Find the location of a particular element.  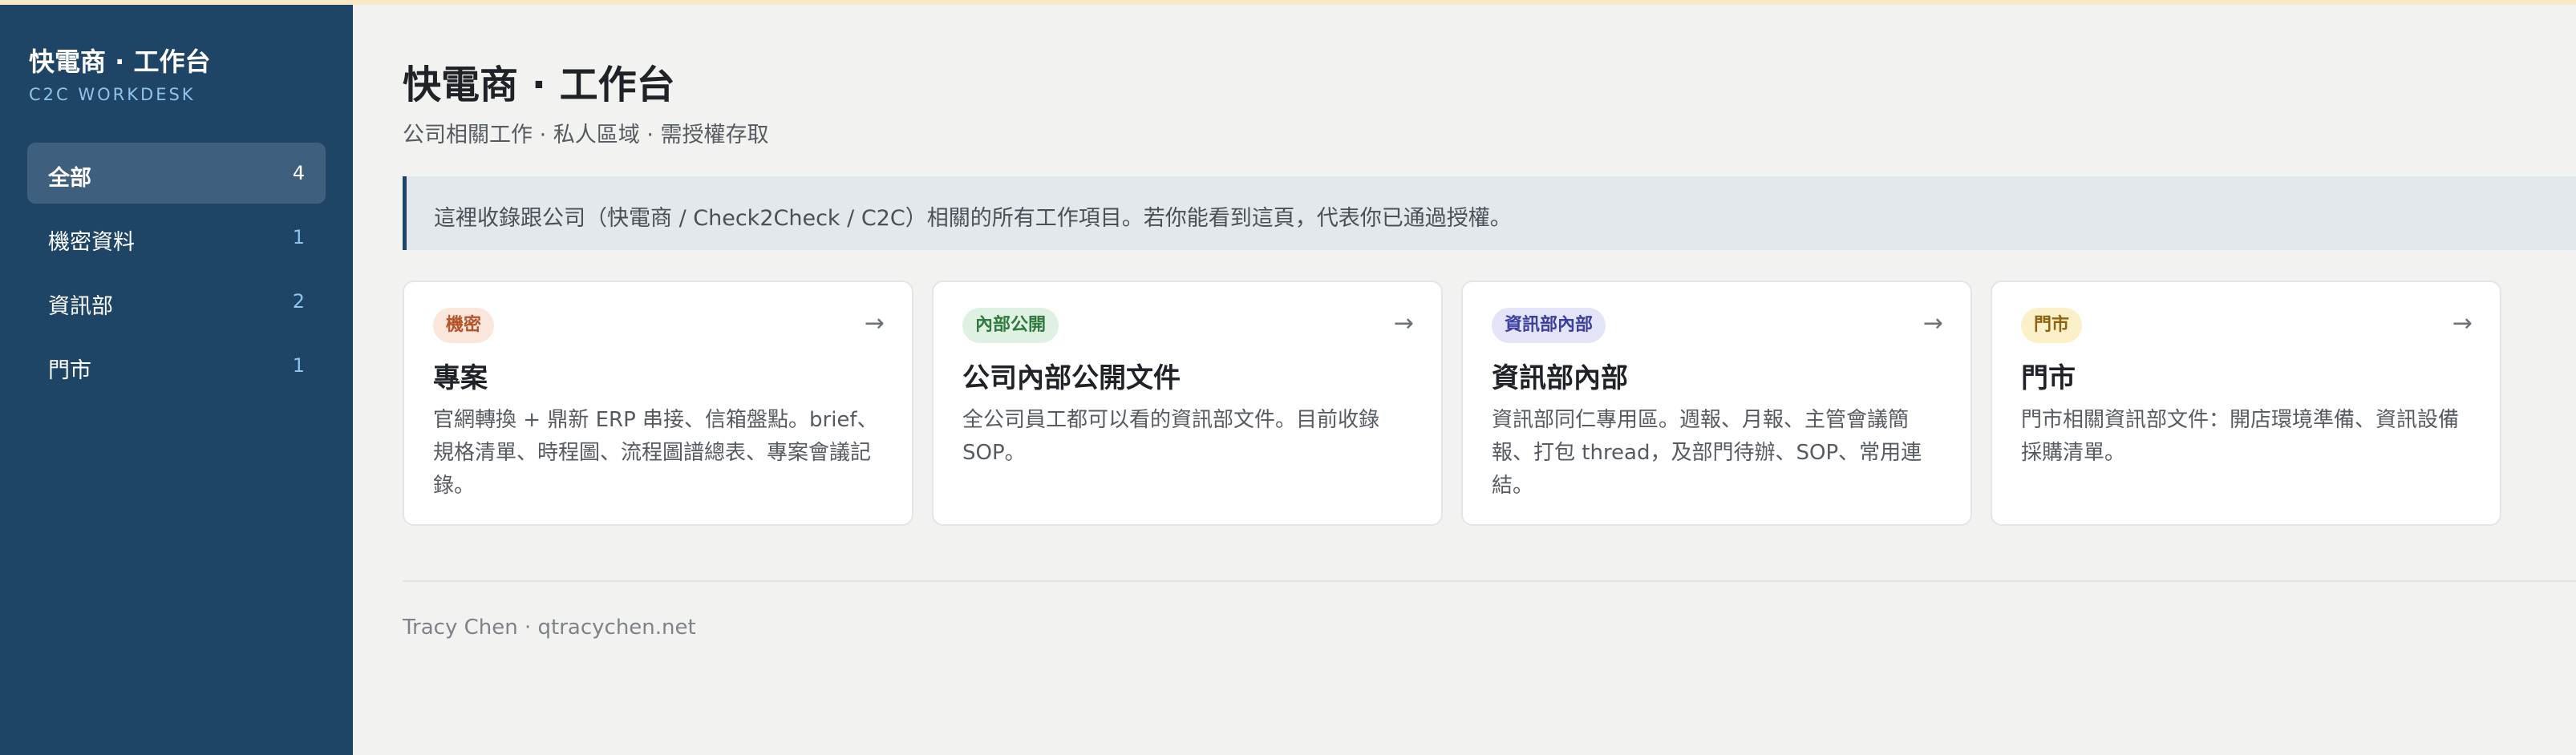

card-title: 資訊部內部 is located at coordinates (1560, 378).